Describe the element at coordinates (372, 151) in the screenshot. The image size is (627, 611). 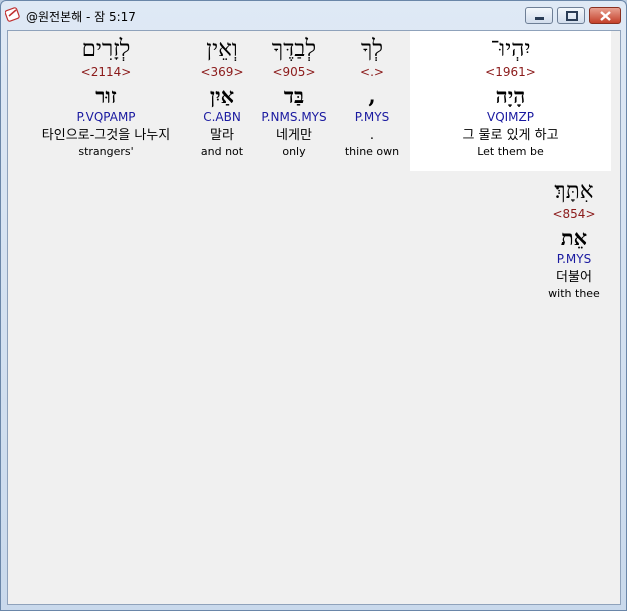
I see `english-gloss: thine own` at that location.